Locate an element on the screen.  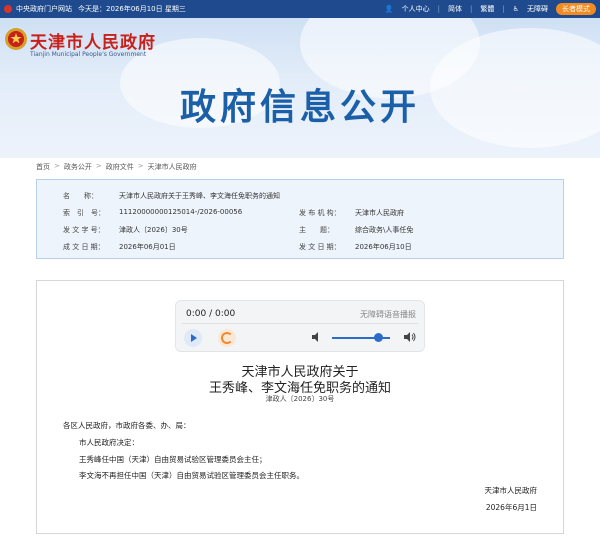
emblem-logo-icon is located at coordinates (16, 39).